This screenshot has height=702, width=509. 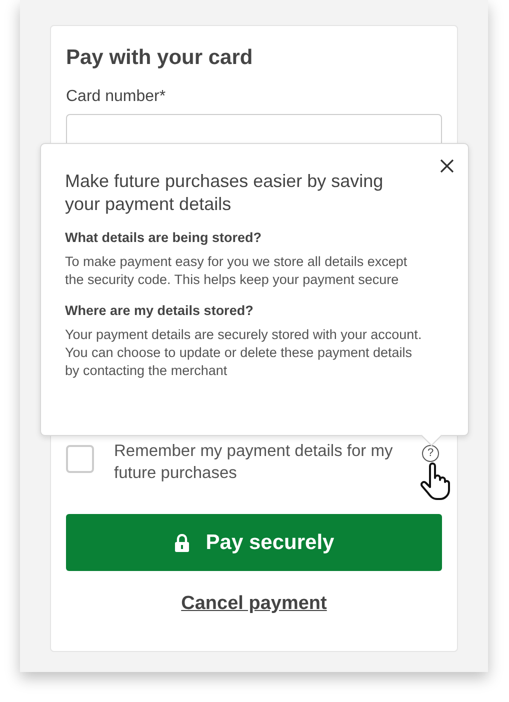 I want to click on remember-label: Remember my payment details for my future purchases, so click(x=254, y=462).